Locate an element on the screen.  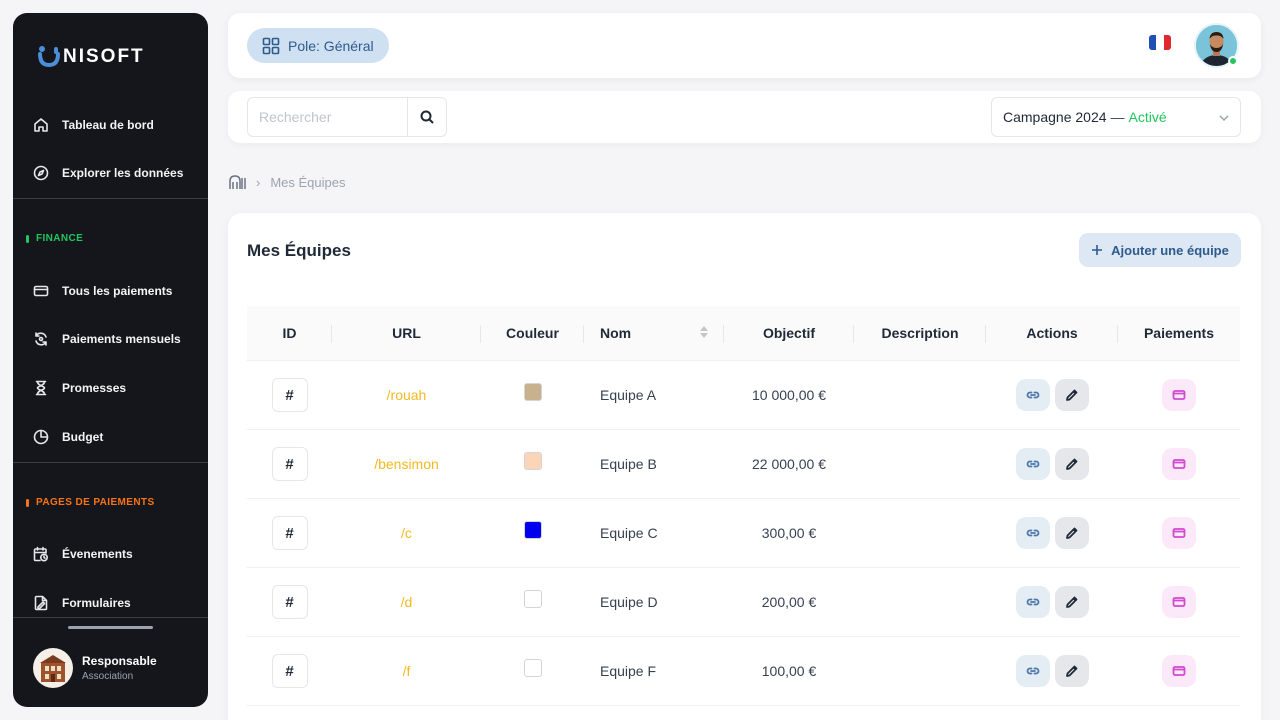
pole-label: Pole: Général is located at coordinates (331, 45).